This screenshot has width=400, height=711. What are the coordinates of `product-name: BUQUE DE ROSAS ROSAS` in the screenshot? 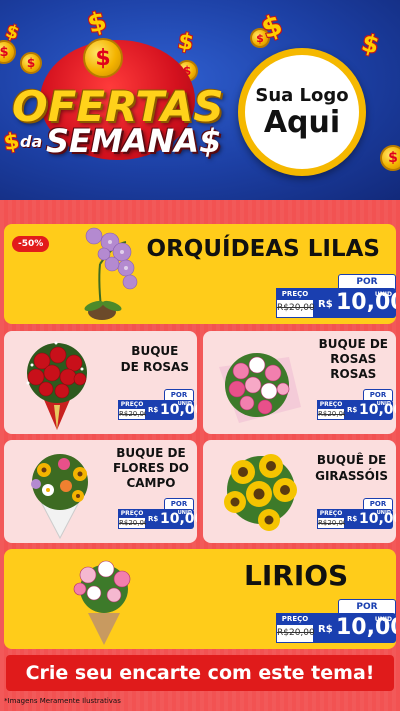 It's located at (353, 359).